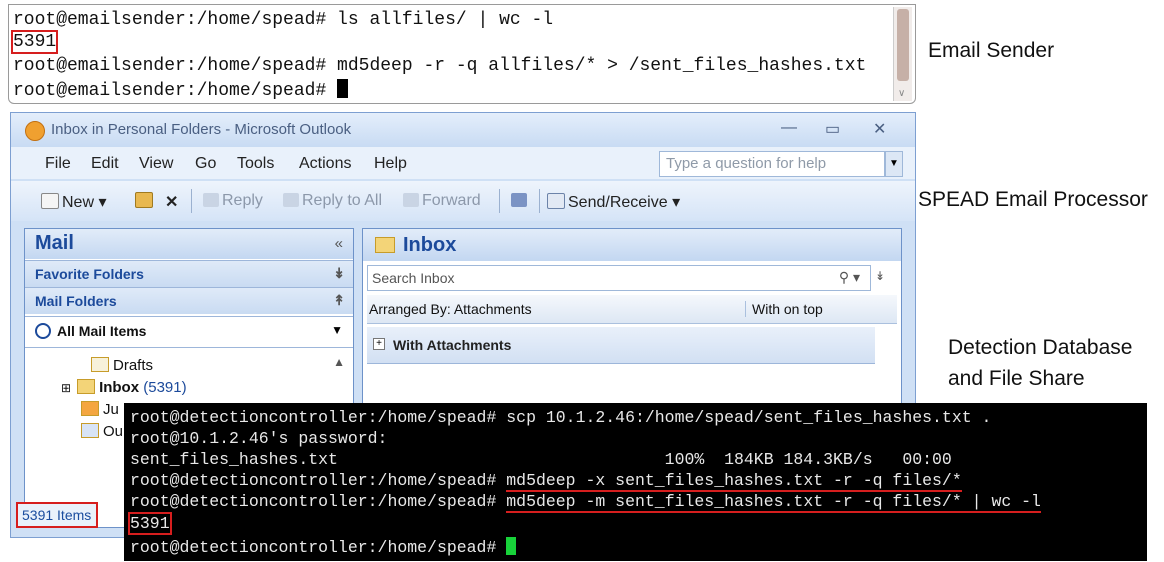 The width and height of the screenshot is (1164, 562). I want to click on prompt-text: root@detectioncontroller:/home/spead#, so click(318, 547).